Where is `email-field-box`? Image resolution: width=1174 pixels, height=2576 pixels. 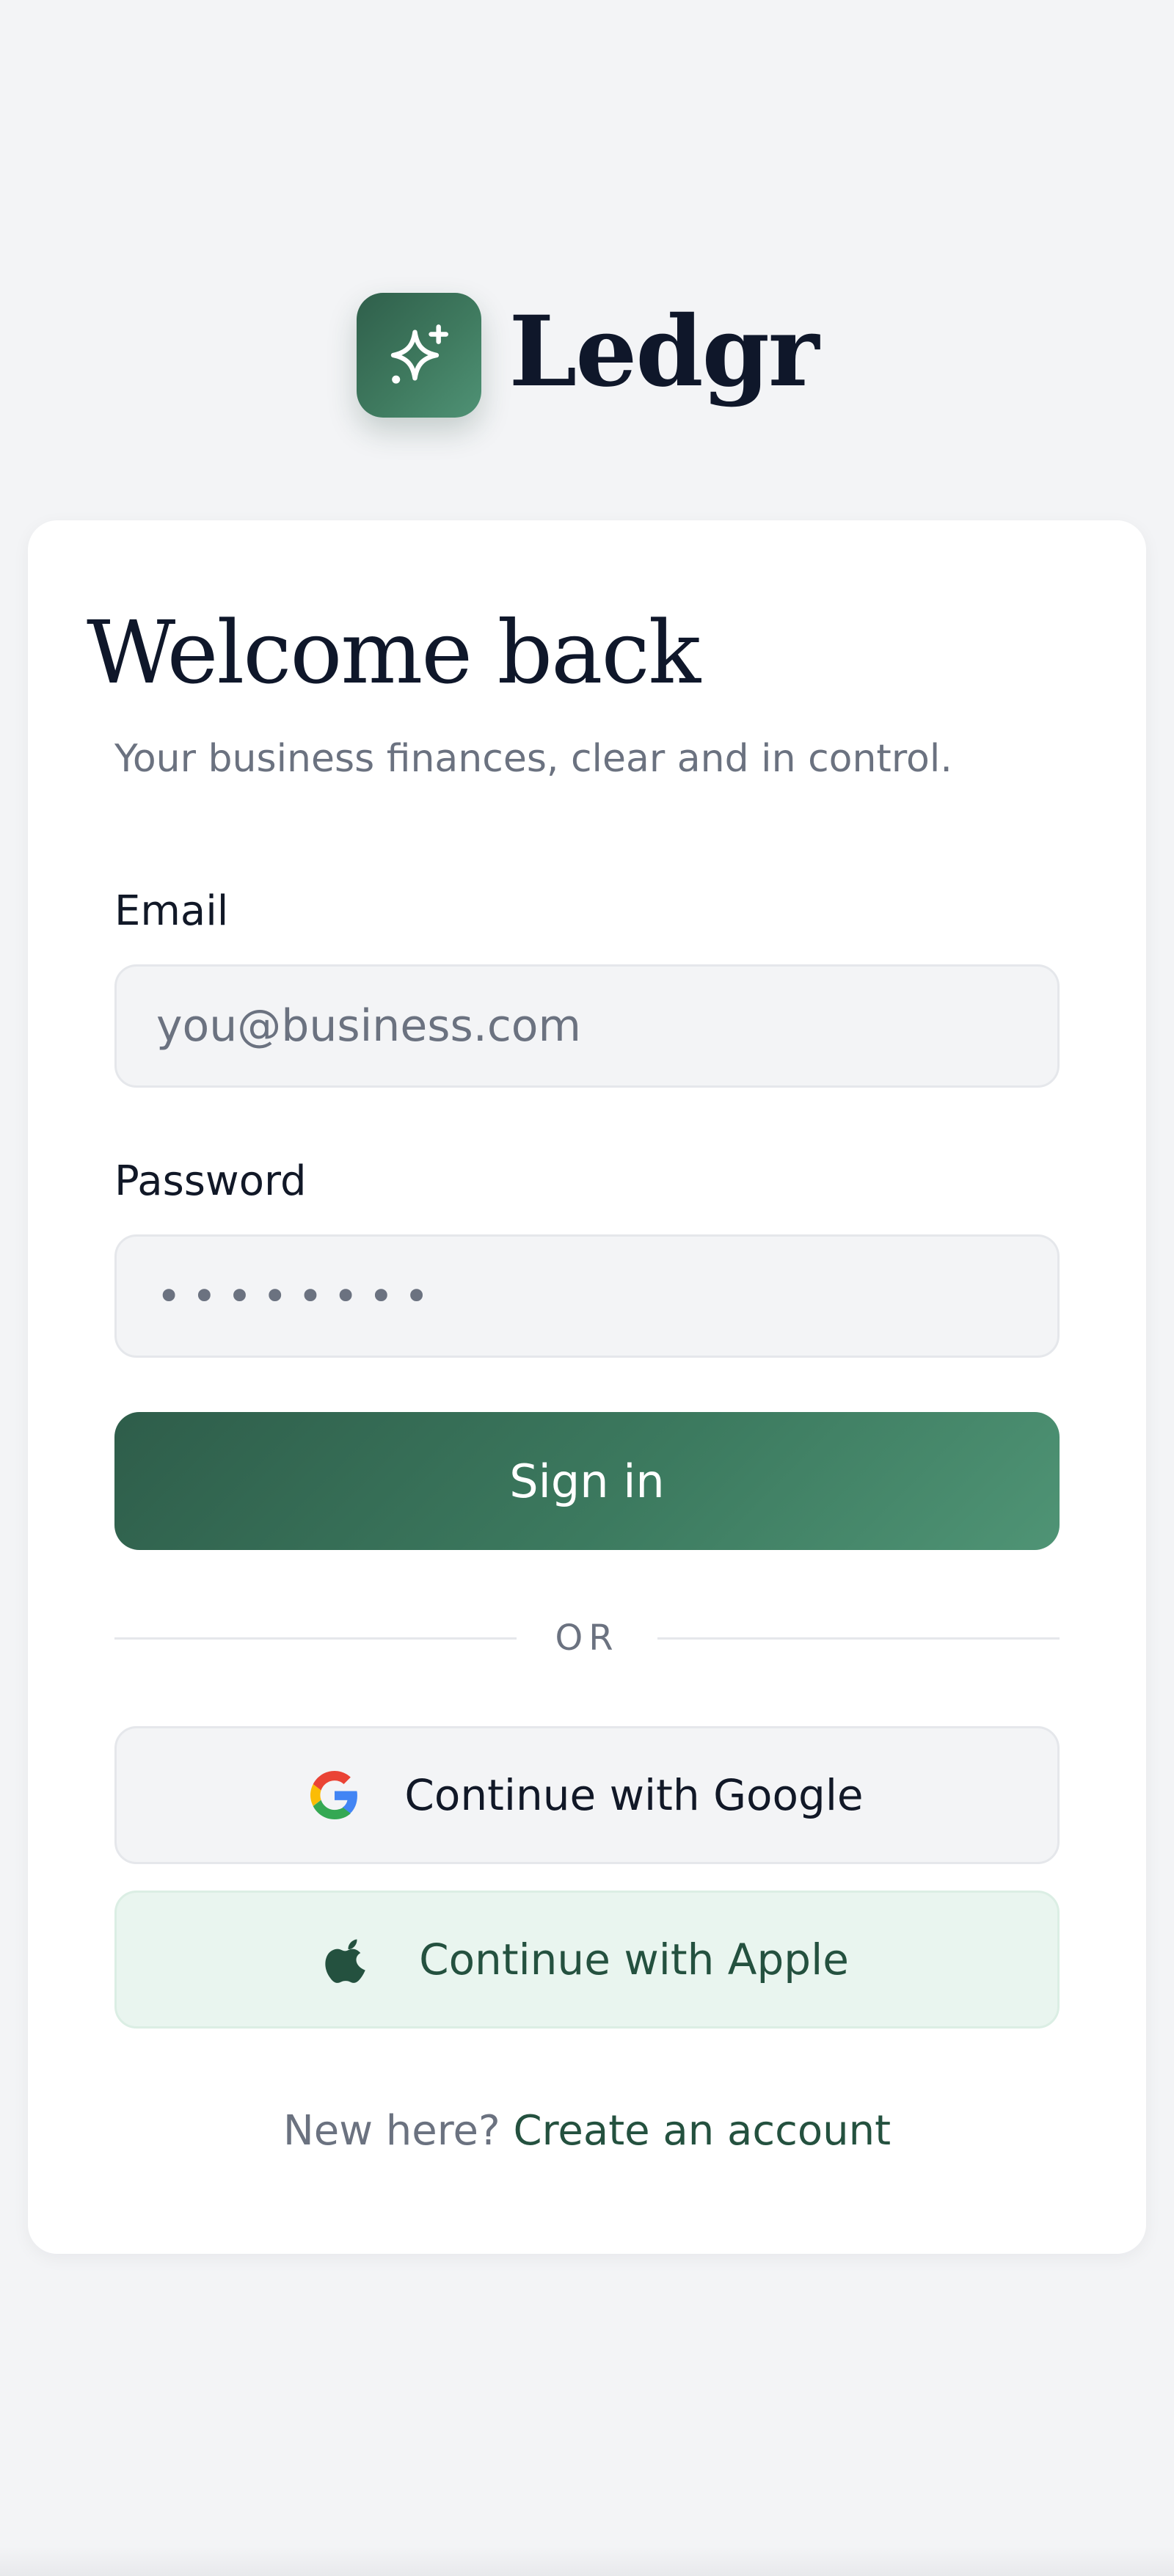
email-field-box is located at coordinates (587, 1026).